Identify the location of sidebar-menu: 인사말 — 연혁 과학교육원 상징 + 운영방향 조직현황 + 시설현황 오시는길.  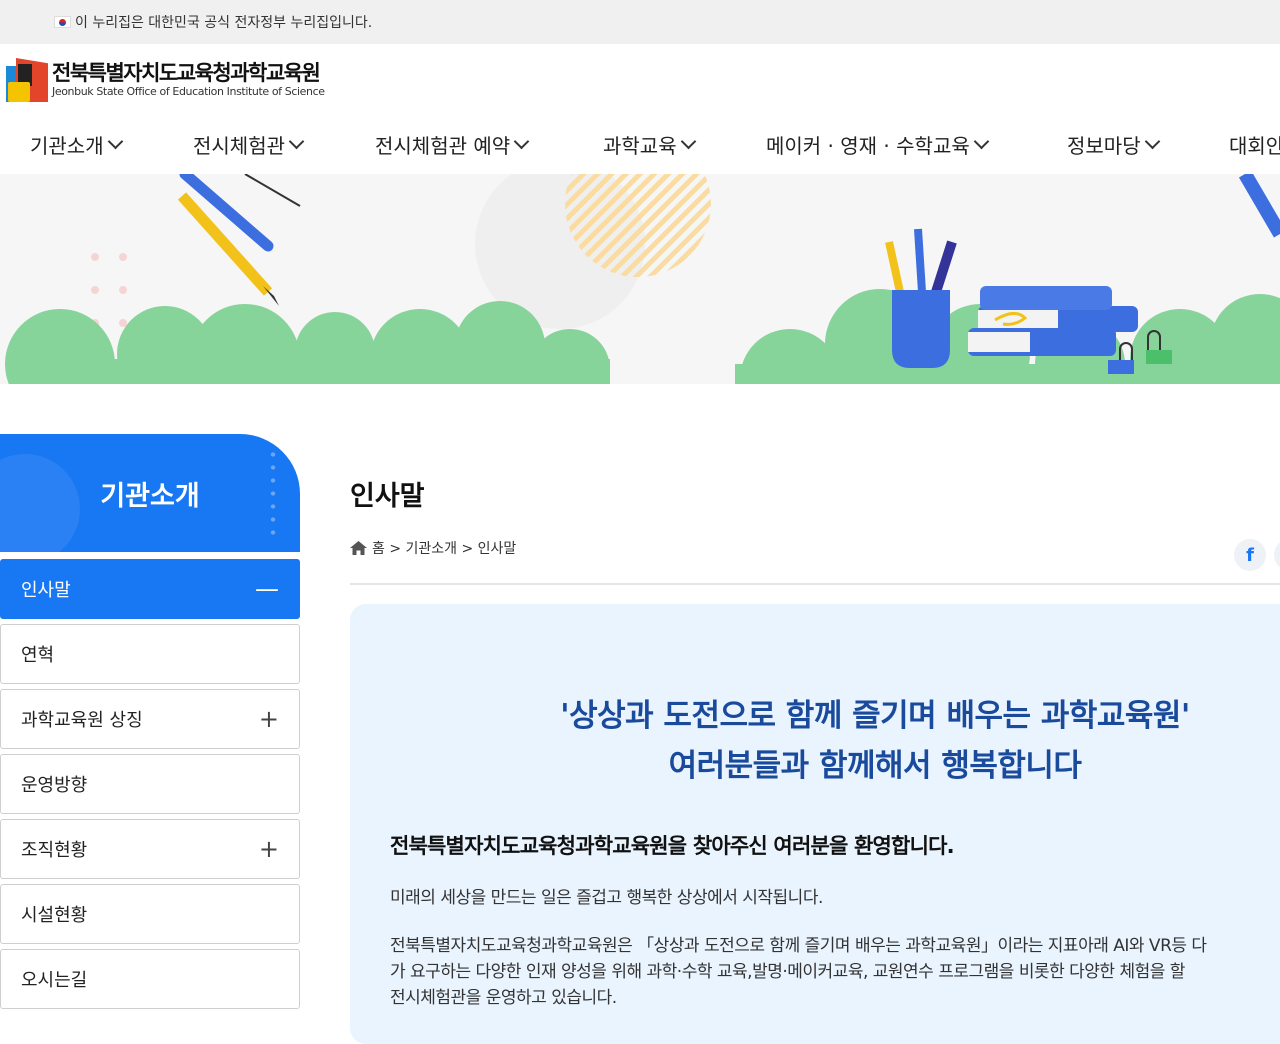
(150, 786).